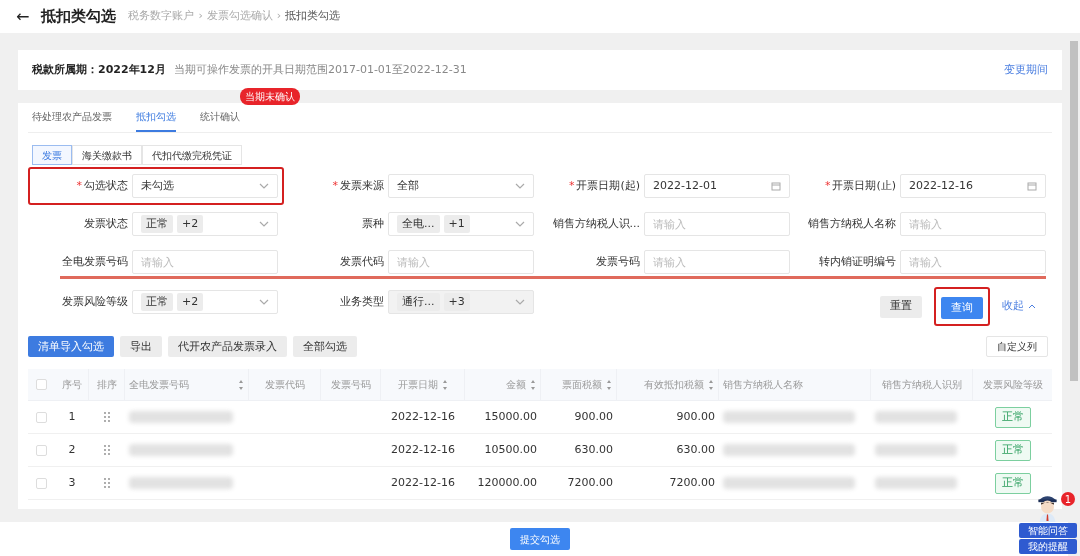  What do you see at coordinates (358, 185) in the screenshot?
I see `field-label: * 发票来源` at bounding box center [358, 185].